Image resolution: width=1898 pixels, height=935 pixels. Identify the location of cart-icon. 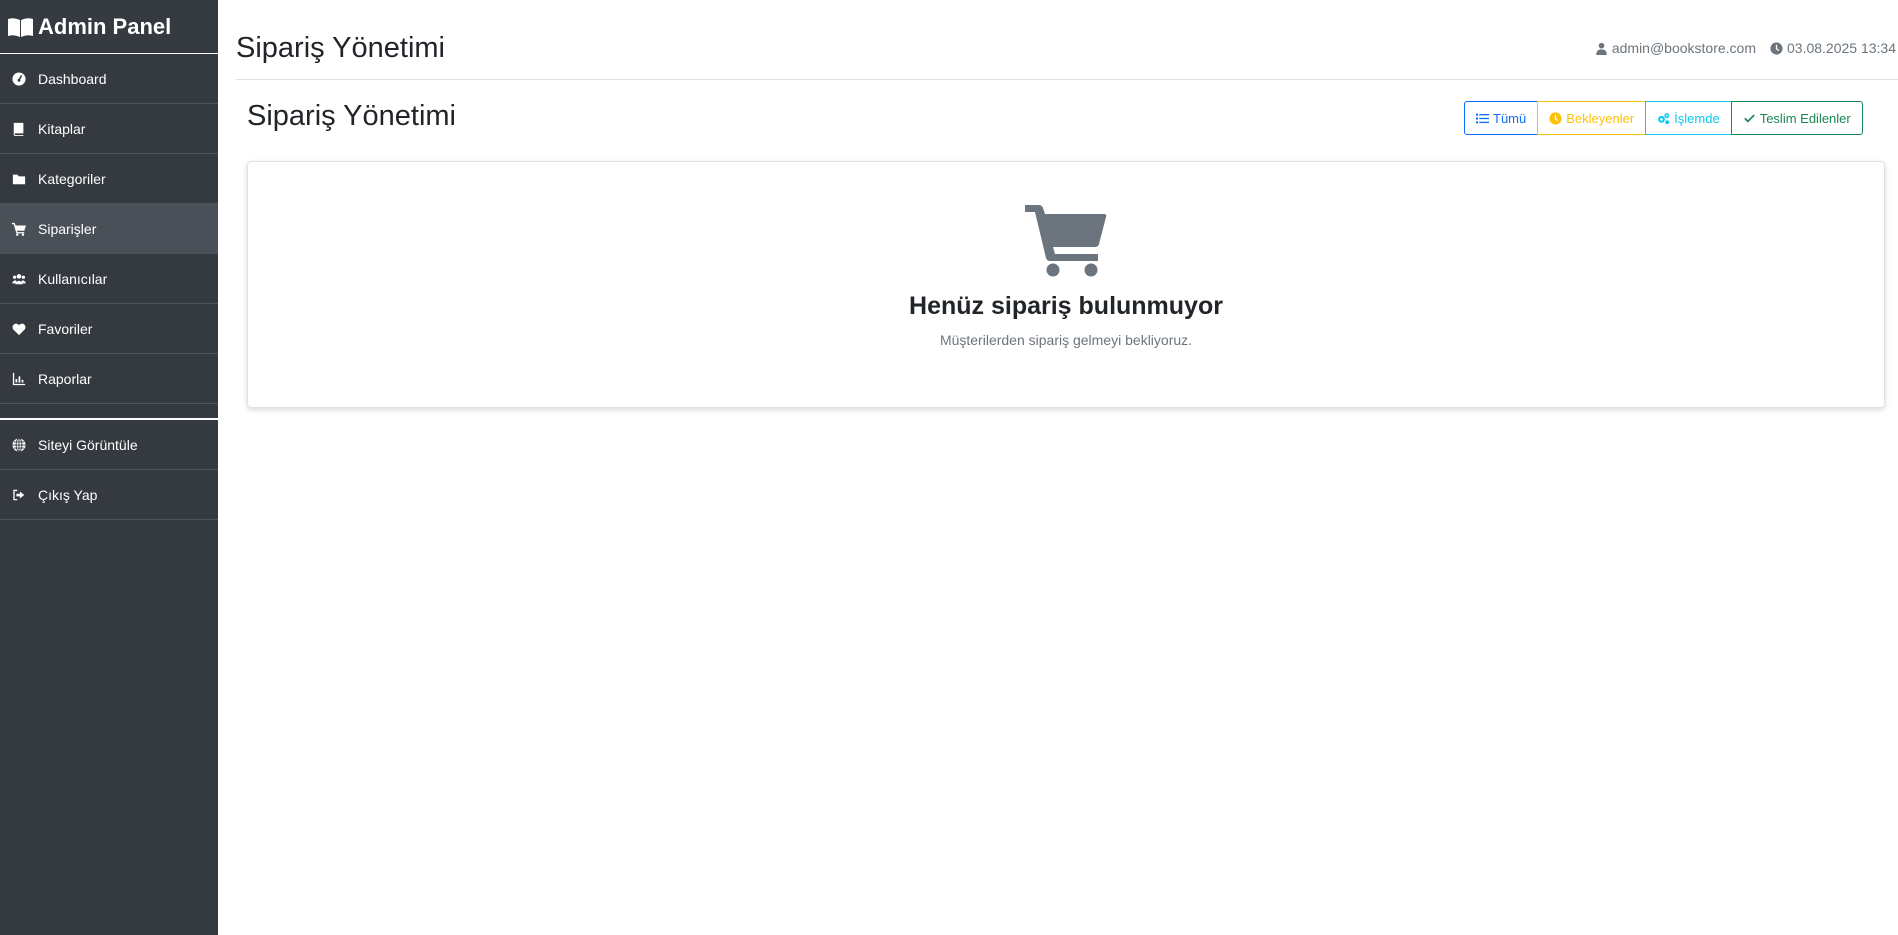
(19, 229).